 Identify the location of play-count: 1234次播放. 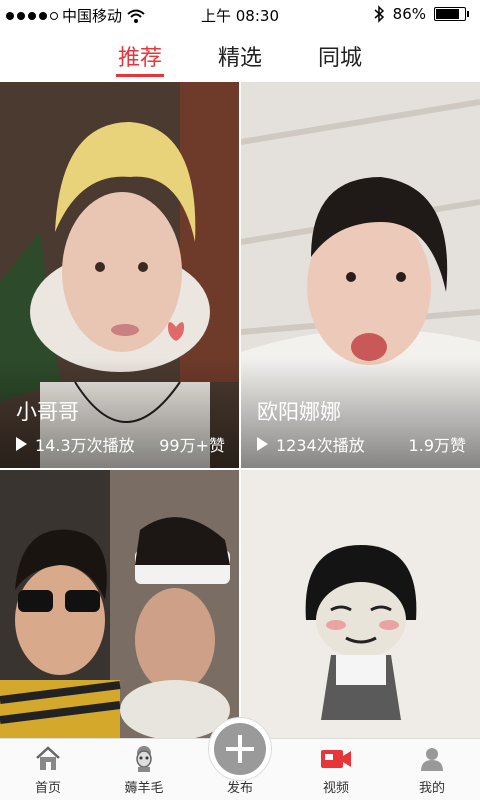
(320, 445).